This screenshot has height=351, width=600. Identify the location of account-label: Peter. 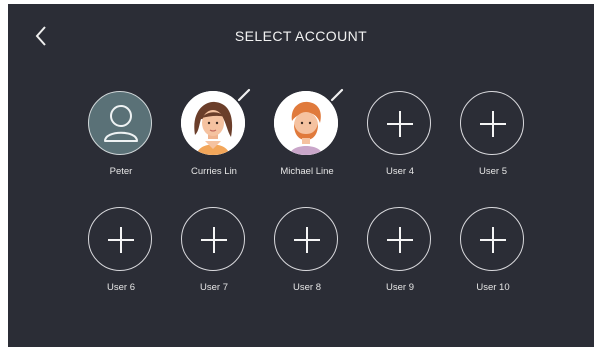
(121, 171).